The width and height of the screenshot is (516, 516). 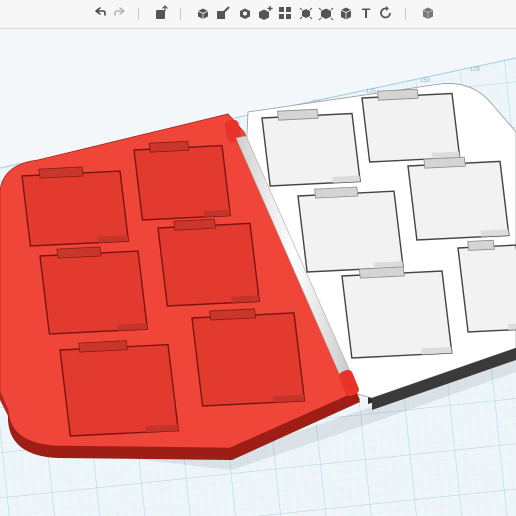 I want to click on hole-icon, so click(x=245, y=13).